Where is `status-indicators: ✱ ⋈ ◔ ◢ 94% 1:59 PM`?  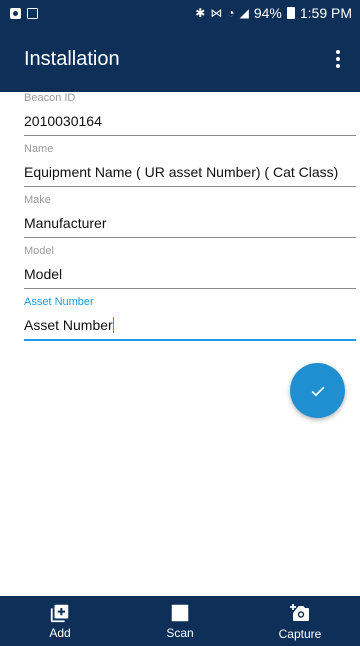
status-indicators: ✱ ⋈ ◔ ◢ 94% 1:59 PM is located at coordinates (273, 13).